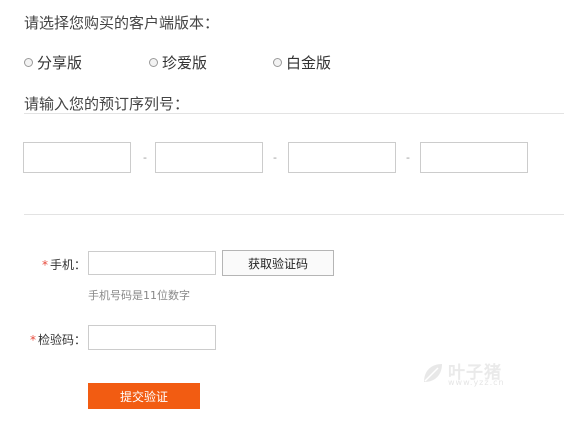  I want to click on radio-option-share: 分享版, so click(53, 62).